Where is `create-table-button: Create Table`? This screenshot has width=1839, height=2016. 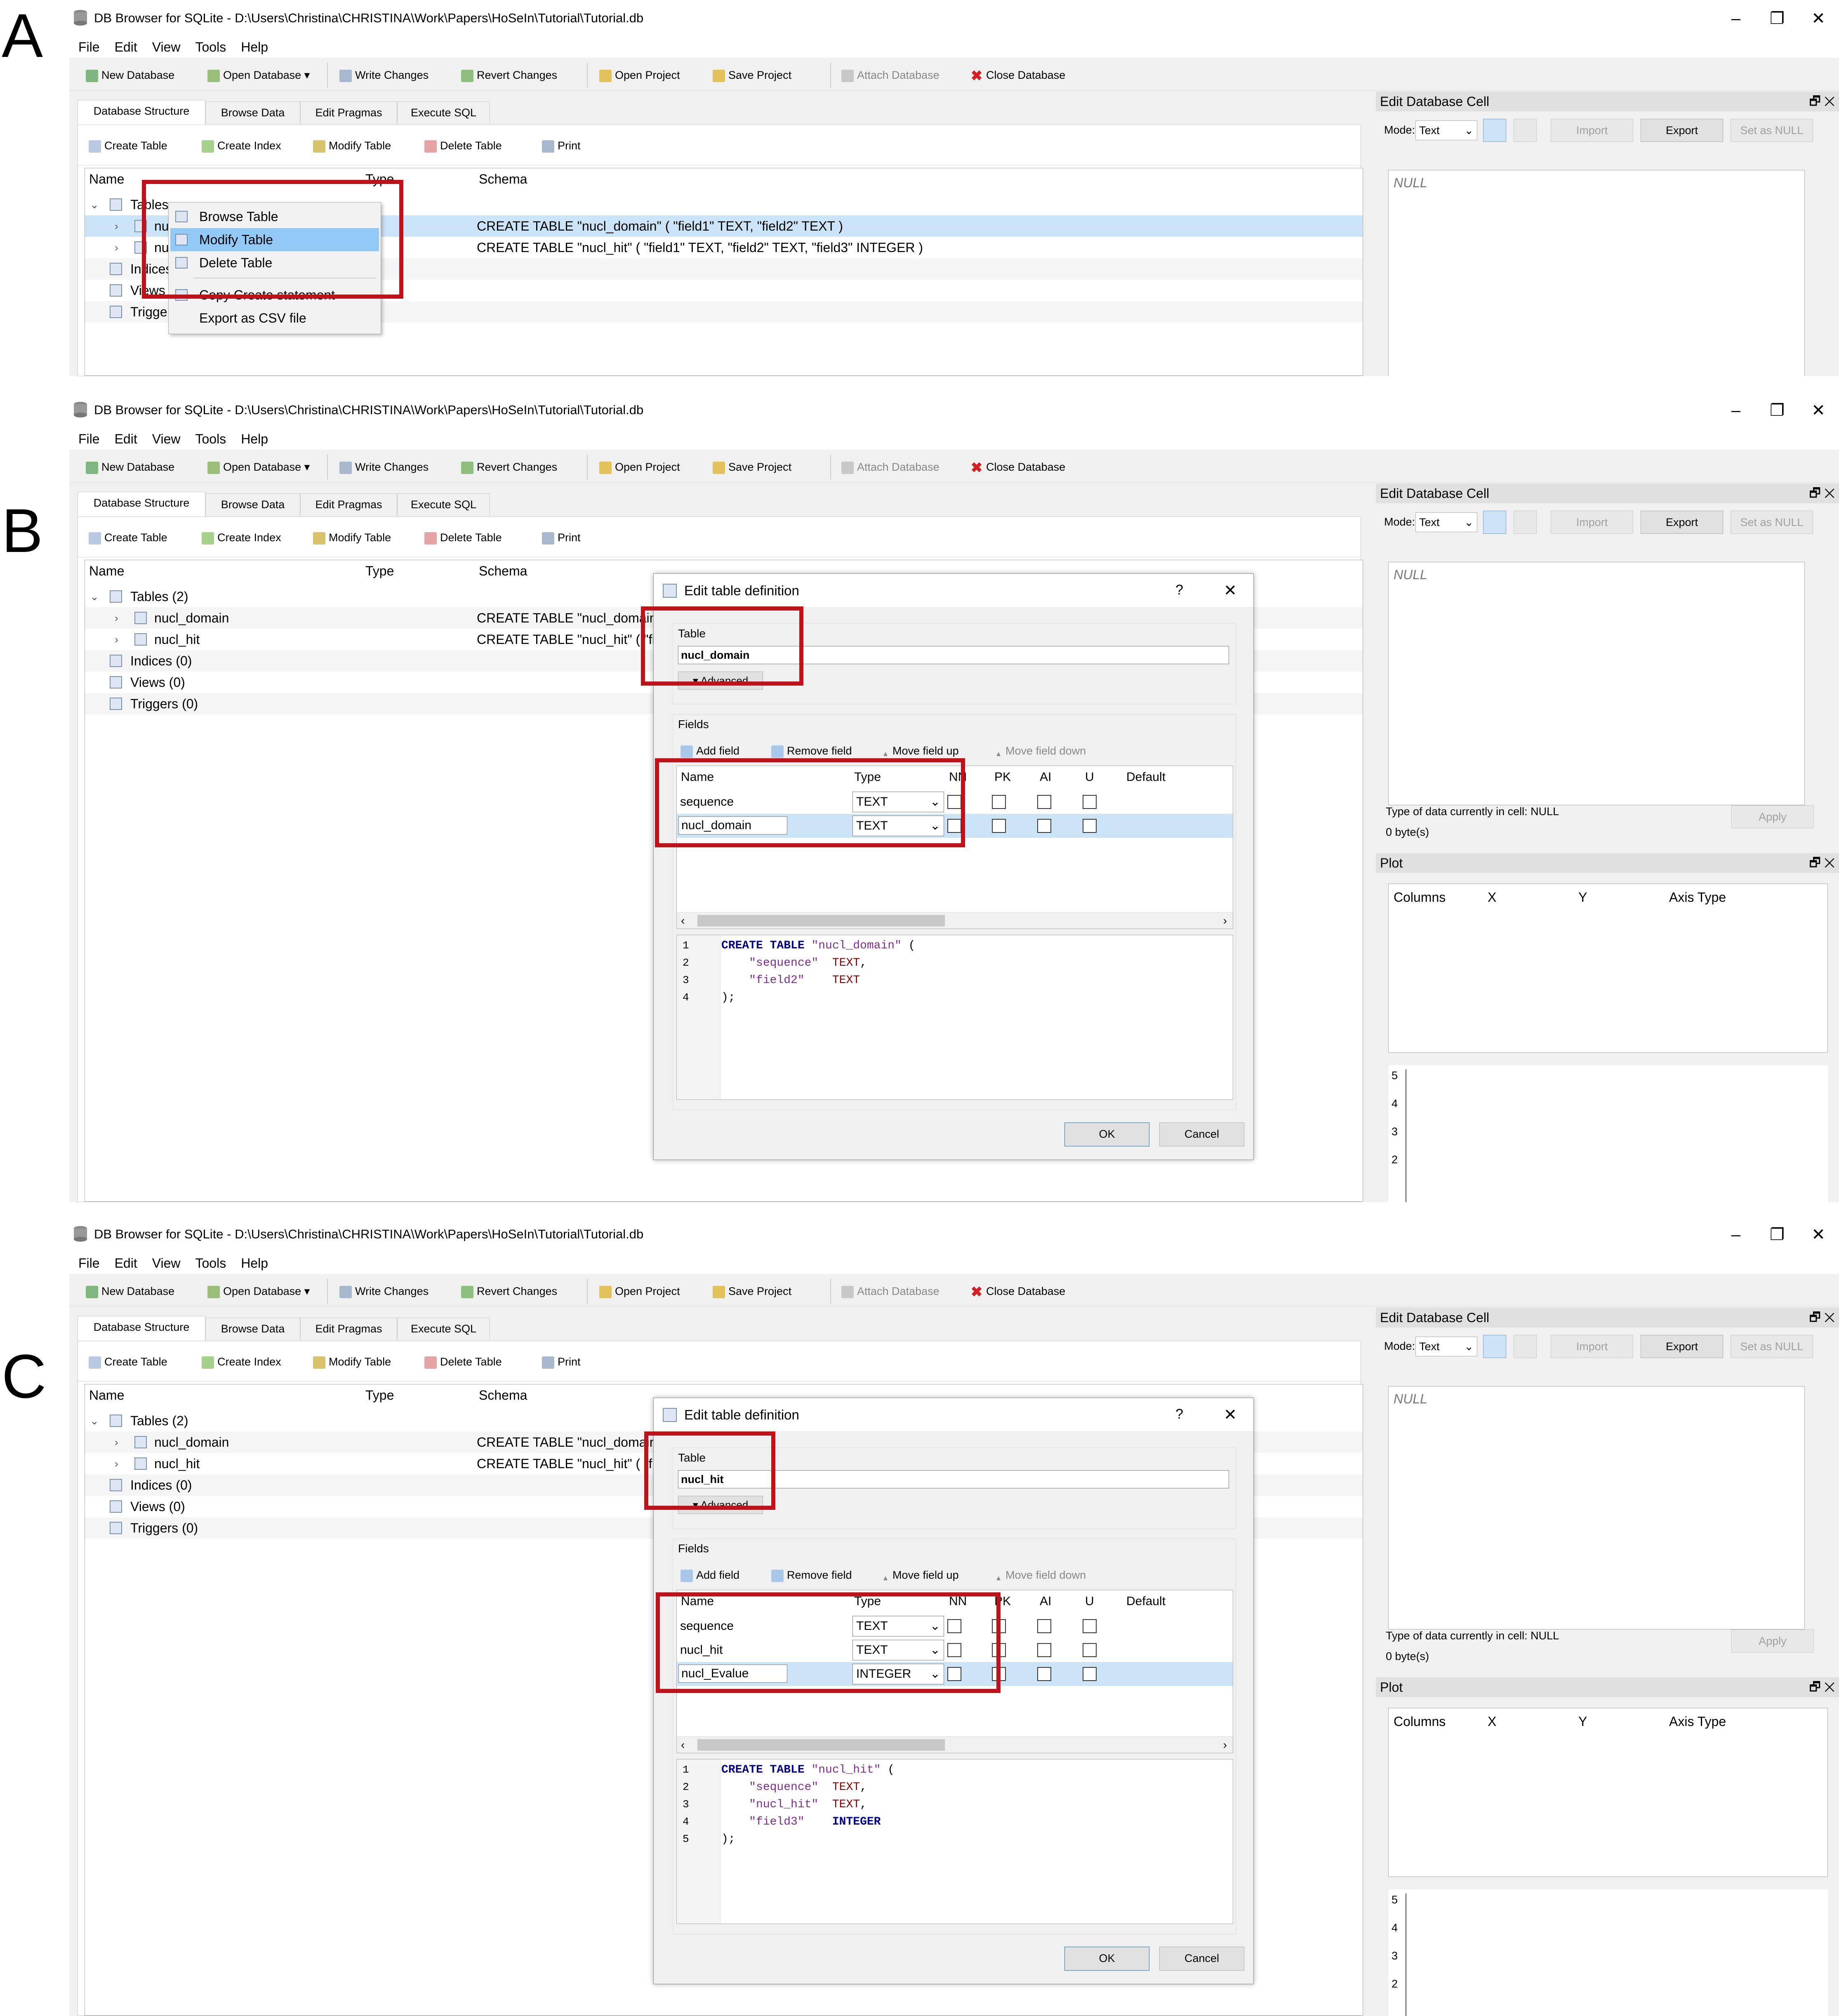 create-table-button: Create Table is located at coordinates (128, 145).